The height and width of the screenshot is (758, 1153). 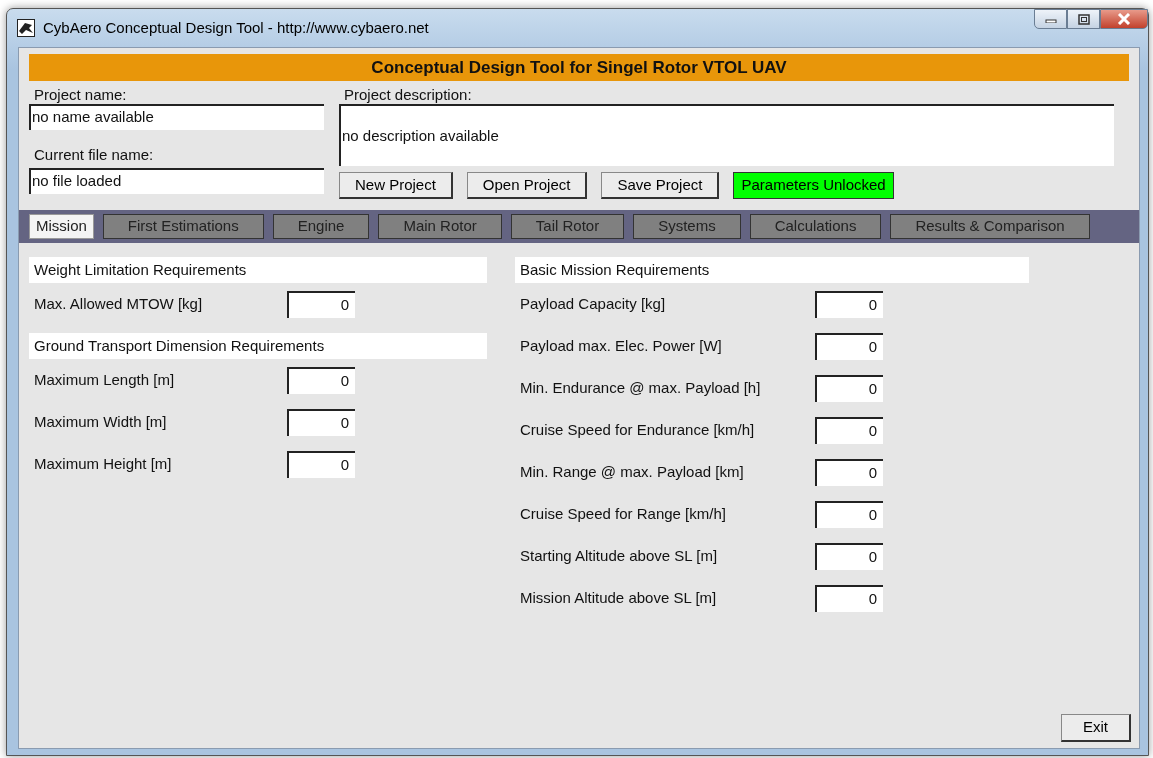 What do you see at coordinates (118, 303) in the screenshot?
I see `field-label: Max. Allowed MTOW [kg]` at bounding box center [118, 303].